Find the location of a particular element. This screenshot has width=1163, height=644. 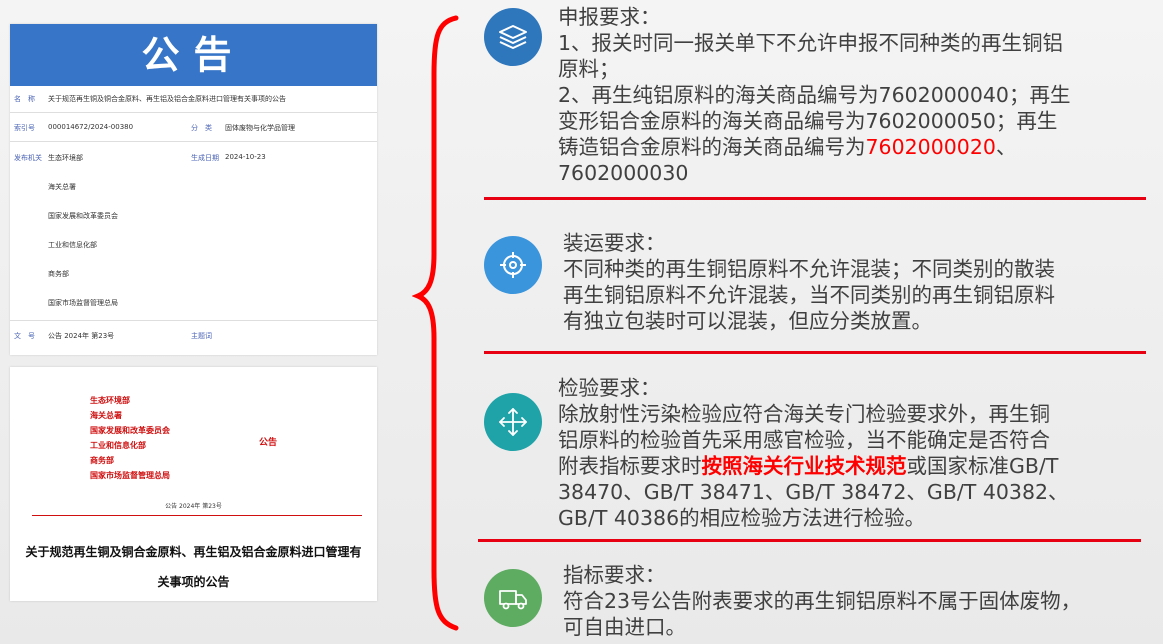

field-value-index: 000014672/2024-00380 is located at coordinates (91, 127).